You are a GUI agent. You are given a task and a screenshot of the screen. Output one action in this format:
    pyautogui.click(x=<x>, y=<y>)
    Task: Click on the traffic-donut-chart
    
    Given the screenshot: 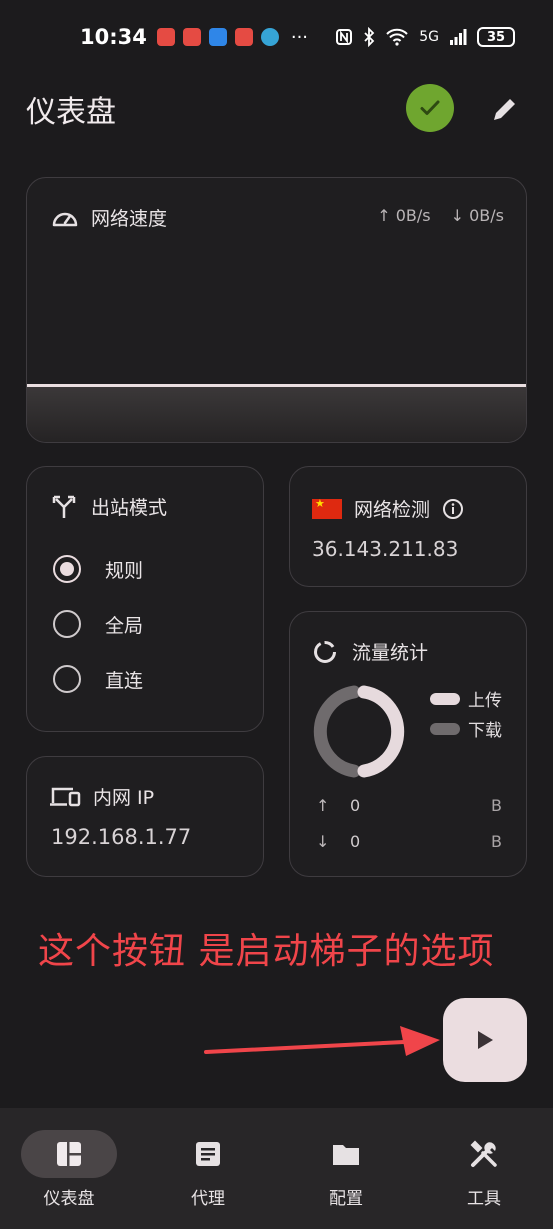 What is the action you would take?
    pyautogui.click(x=359, y=731)
    